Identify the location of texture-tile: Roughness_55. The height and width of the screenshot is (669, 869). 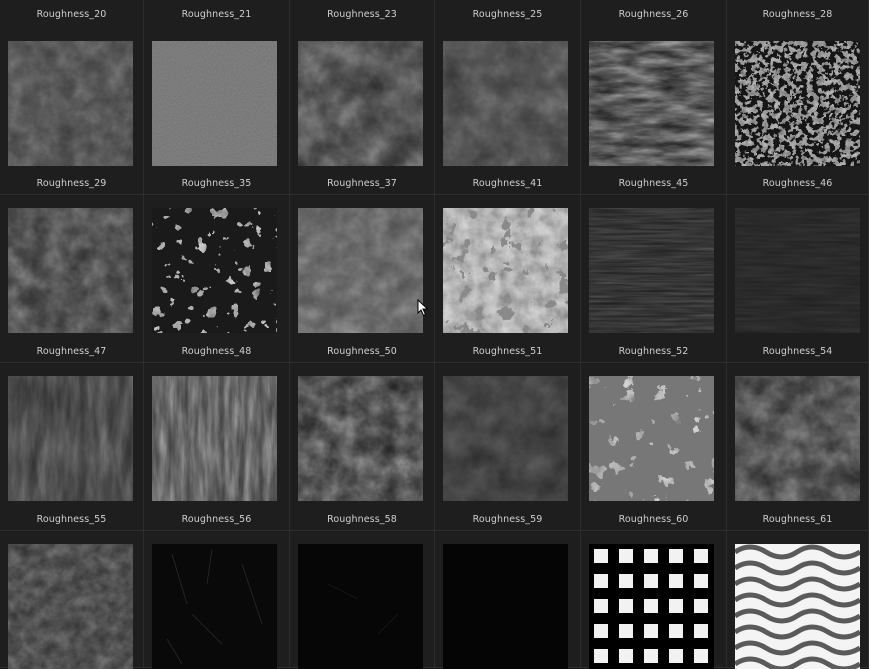
(72, 591).